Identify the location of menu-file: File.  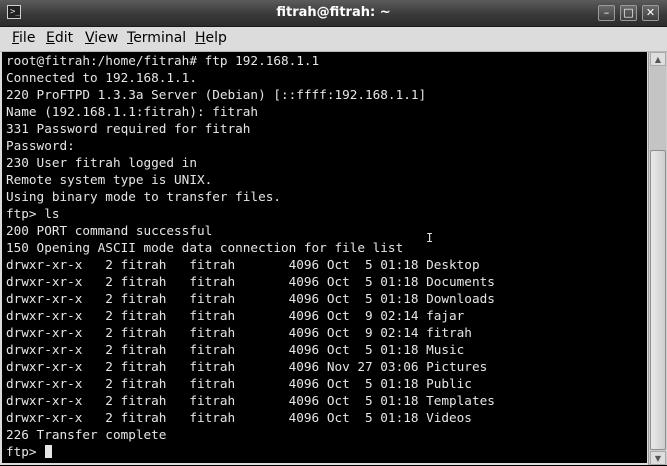
(23, 39).